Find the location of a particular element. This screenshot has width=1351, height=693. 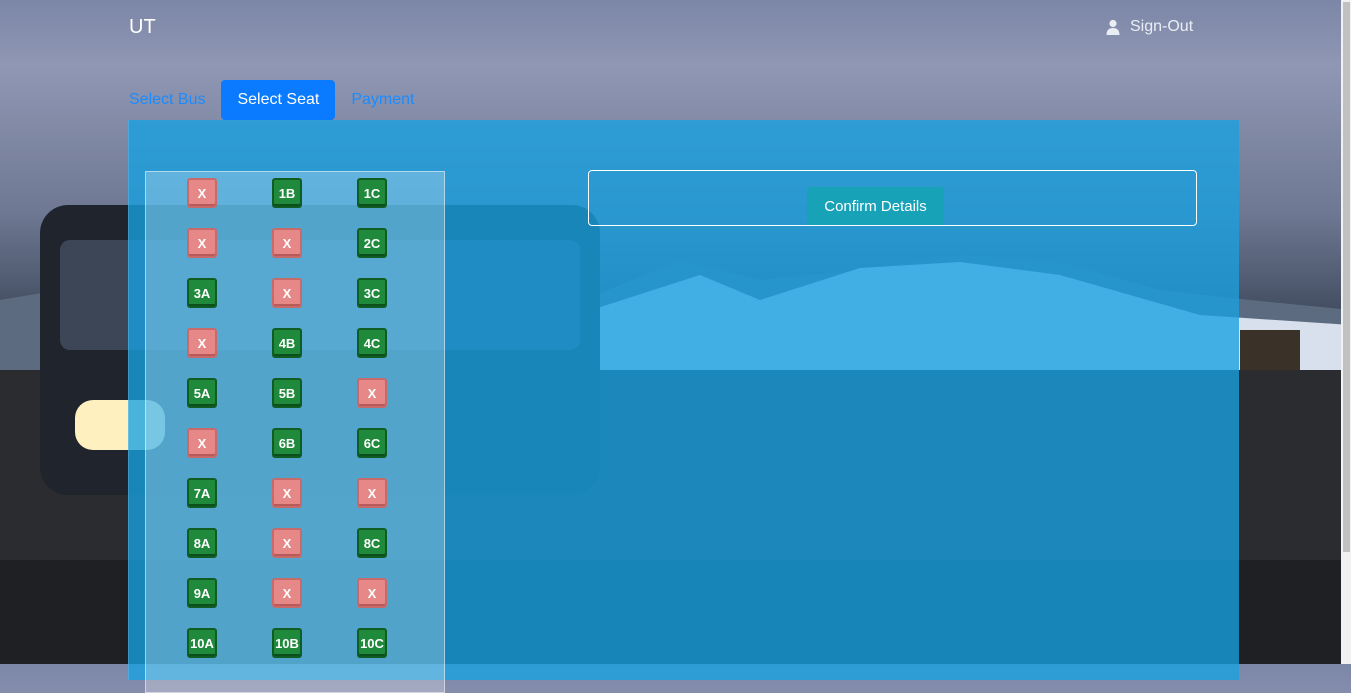

seat-available: 1B is located at coordinates (287, 193).